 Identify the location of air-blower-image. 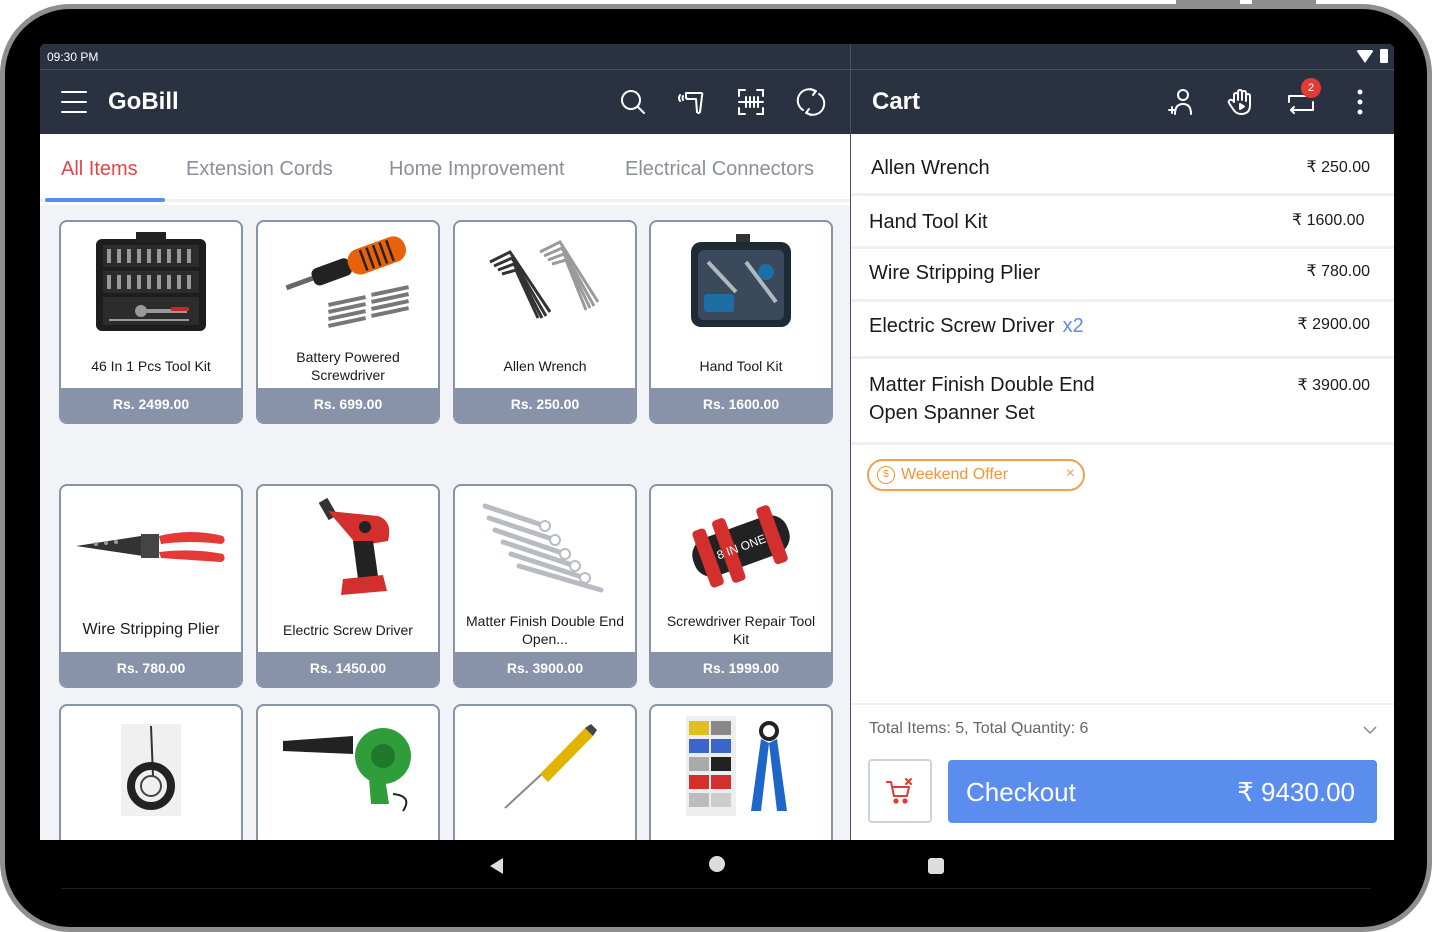
(348, 766).